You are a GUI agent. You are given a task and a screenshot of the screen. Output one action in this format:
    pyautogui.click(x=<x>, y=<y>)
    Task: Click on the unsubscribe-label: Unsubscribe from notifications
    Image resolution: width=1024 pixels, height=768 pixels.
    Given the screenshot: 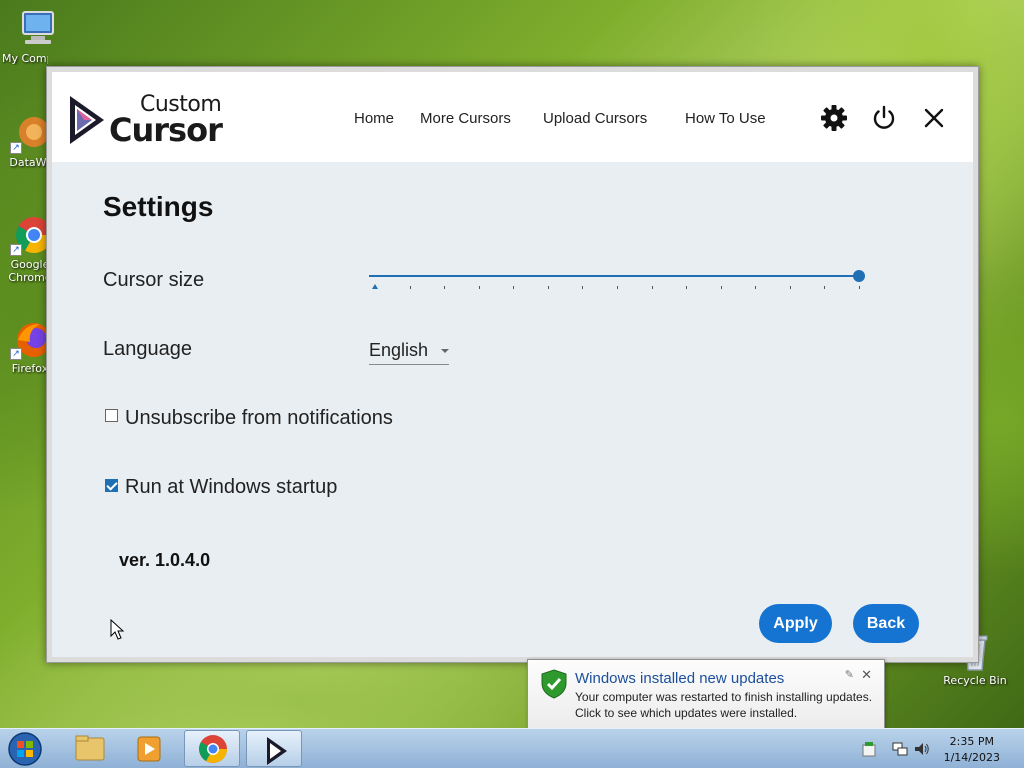 What is the action you would take?
    pyautogui.click(x=259, y=418)
    